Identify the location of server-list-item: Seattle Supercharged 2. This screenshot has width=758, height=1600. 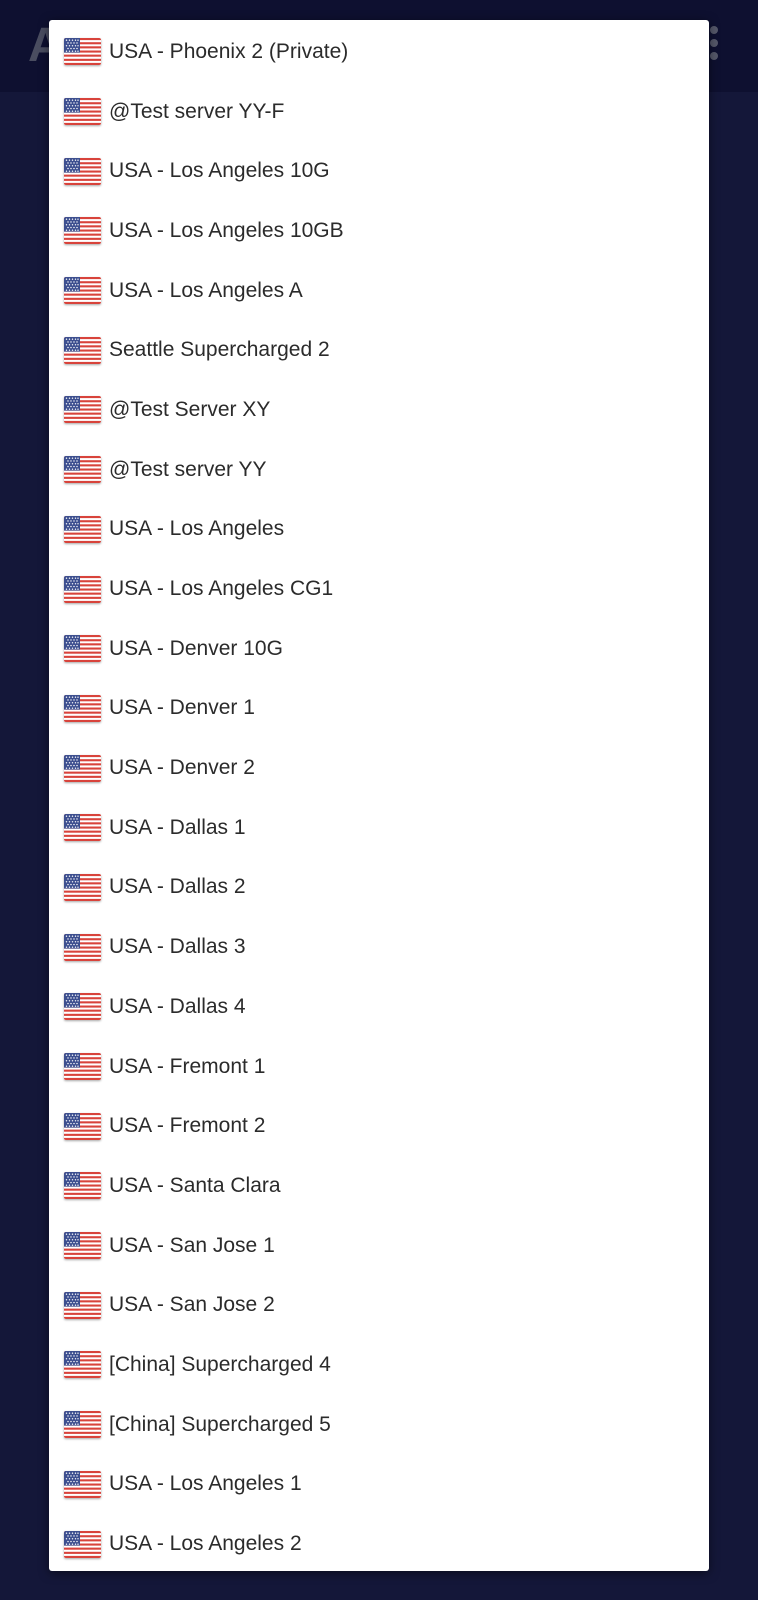
(379, 350).